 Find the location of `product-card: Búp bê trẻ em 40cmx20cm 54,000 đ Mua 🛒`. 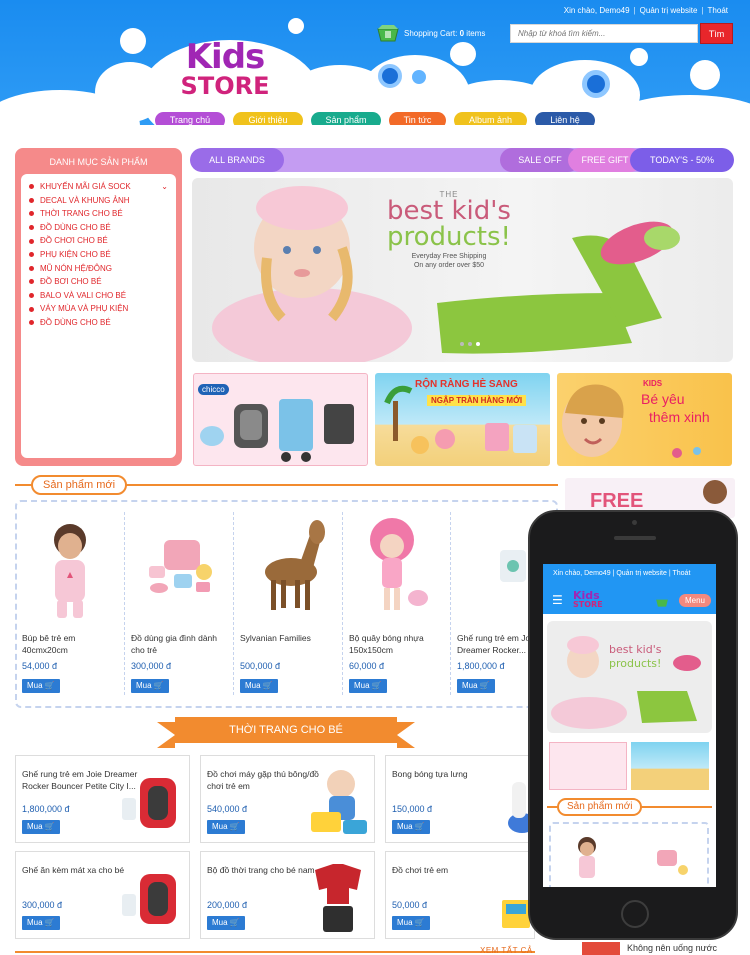

product-card: Búp bê trẻ em 40cmx20cm 54,000 đ Mua 🛒 is located at coordinates (67, 605).